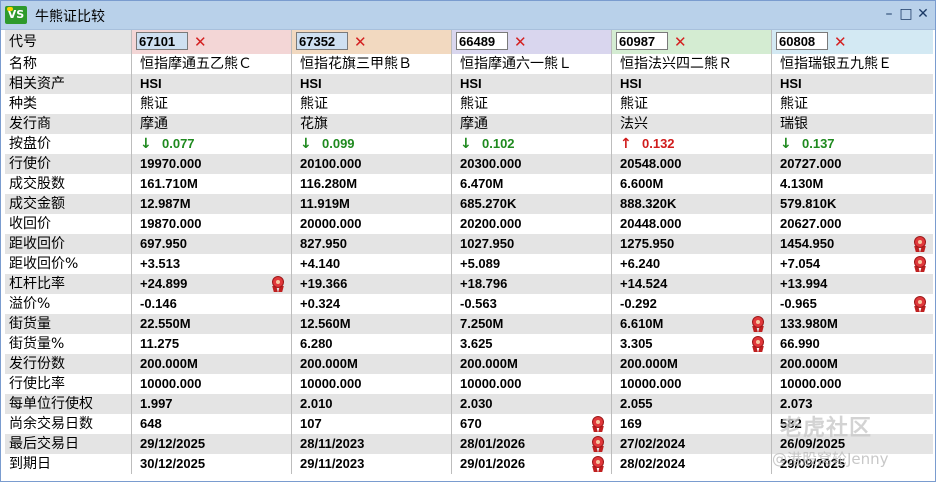 The image size is (936, 482). Describe the element at coordinates (372, 184) in the screenshot. I see `table-cell: 116.280M` at that location.